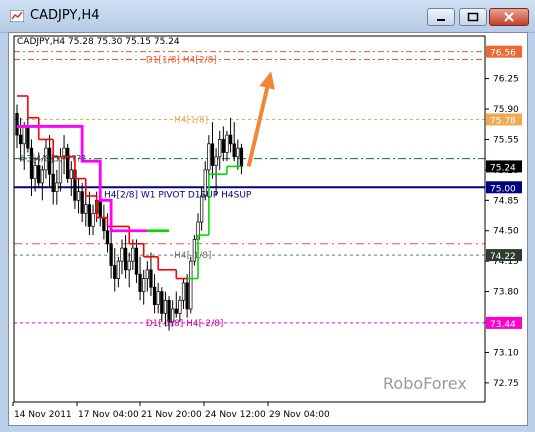 Image resolution: width=535 pixels, height=432 pixels. Describe the element at coordinates (17, 16) in the screenshot. I see `chart-app-icon` at that location.